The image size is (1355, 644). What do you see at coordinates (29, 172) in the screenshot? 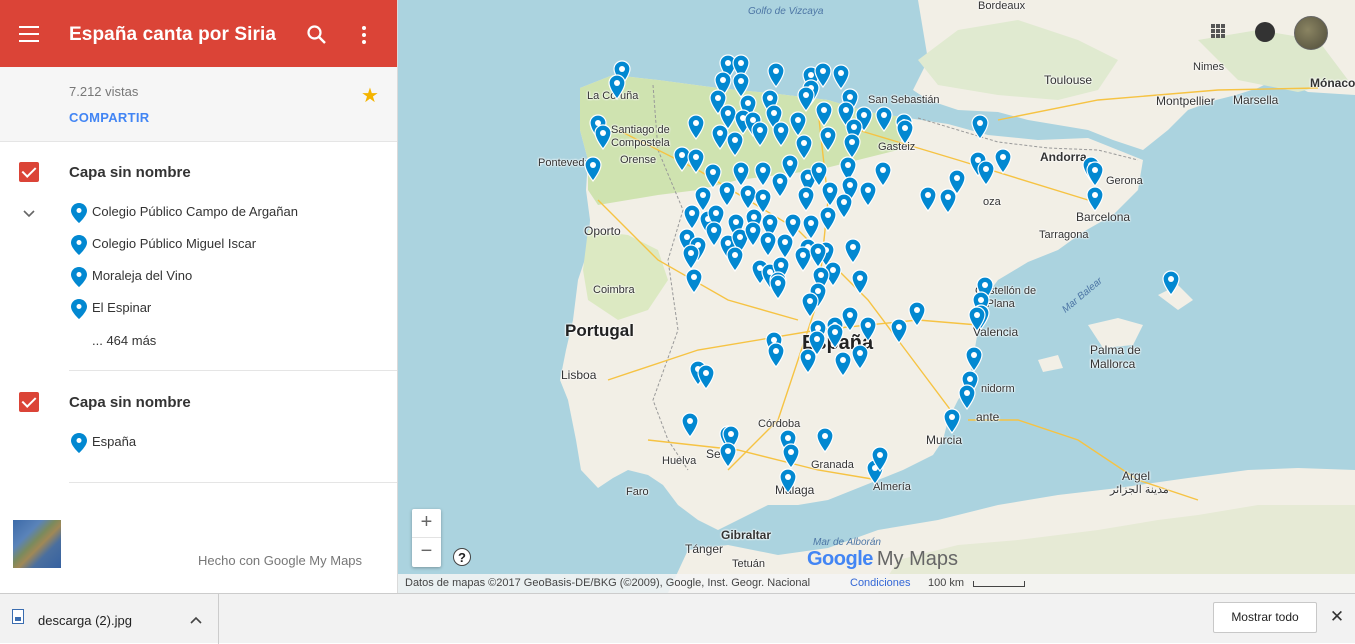
I see `layer-1-checkbox` at bounding box center [29, 172].